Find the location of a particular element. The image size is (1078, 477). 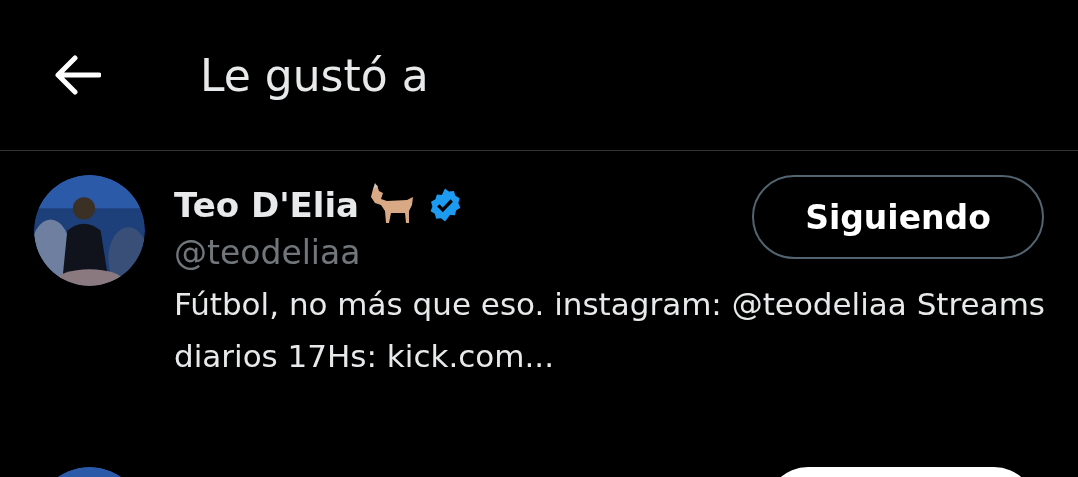

follow-button: Siguiendo is located at coordinates (898, 217).